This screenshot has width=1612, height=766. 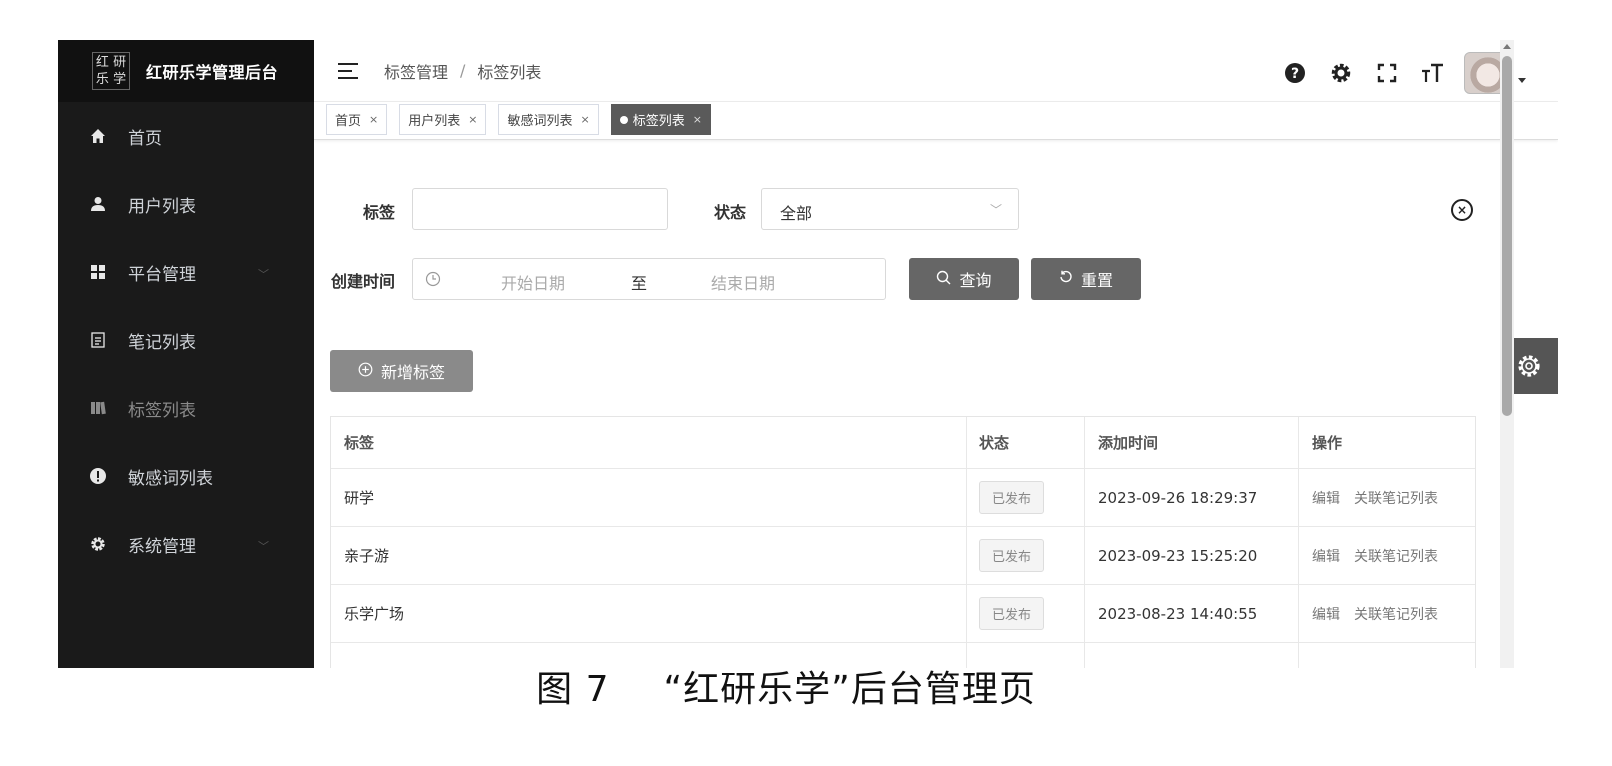 I want to click on add-tag-button: 新增标签, so click(x=401, y=371).